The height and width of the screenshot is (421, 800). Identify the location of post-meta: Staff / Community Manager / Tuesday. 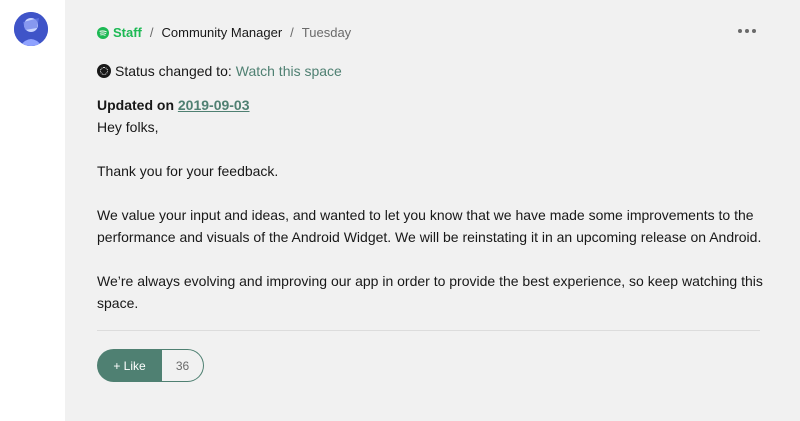
(224, 33).